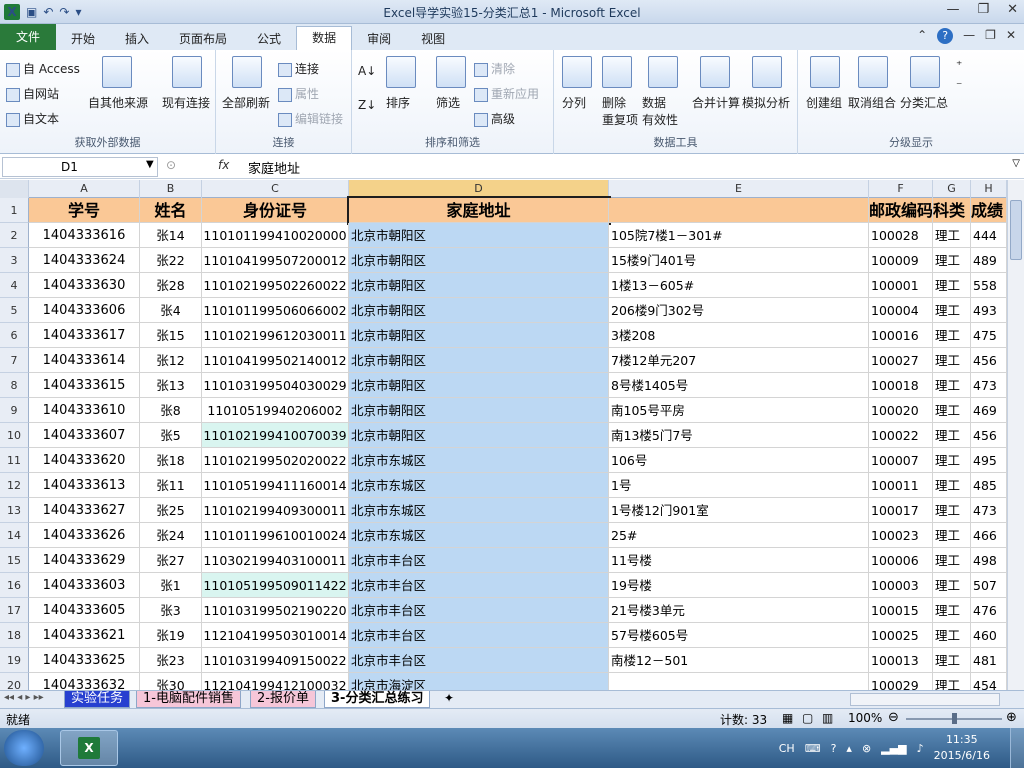  What do you see at coordinates (171, 635) in the screenshot?
I see `table-cell: 张19` at bounding box center [171, 635].